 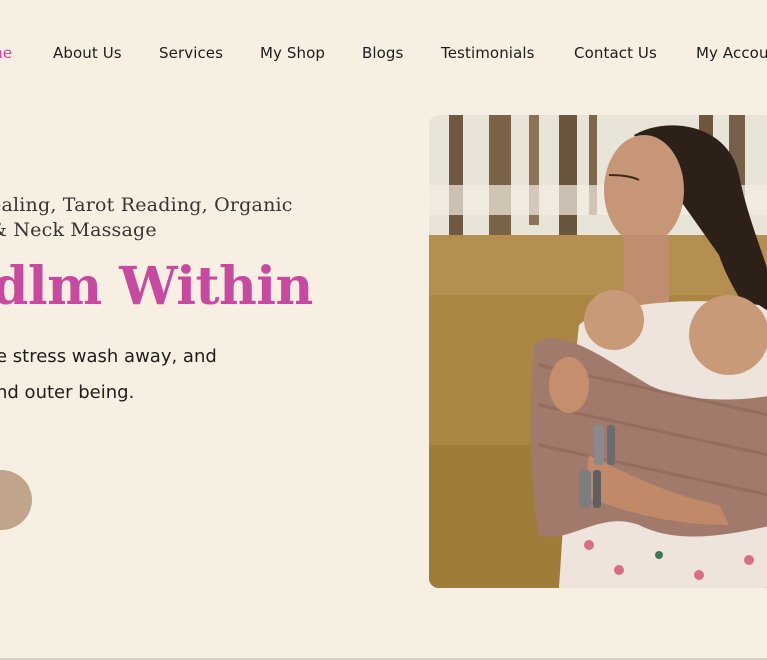 I want to click on nav-contact-us: Contact Us, so click(x=615, y=53).